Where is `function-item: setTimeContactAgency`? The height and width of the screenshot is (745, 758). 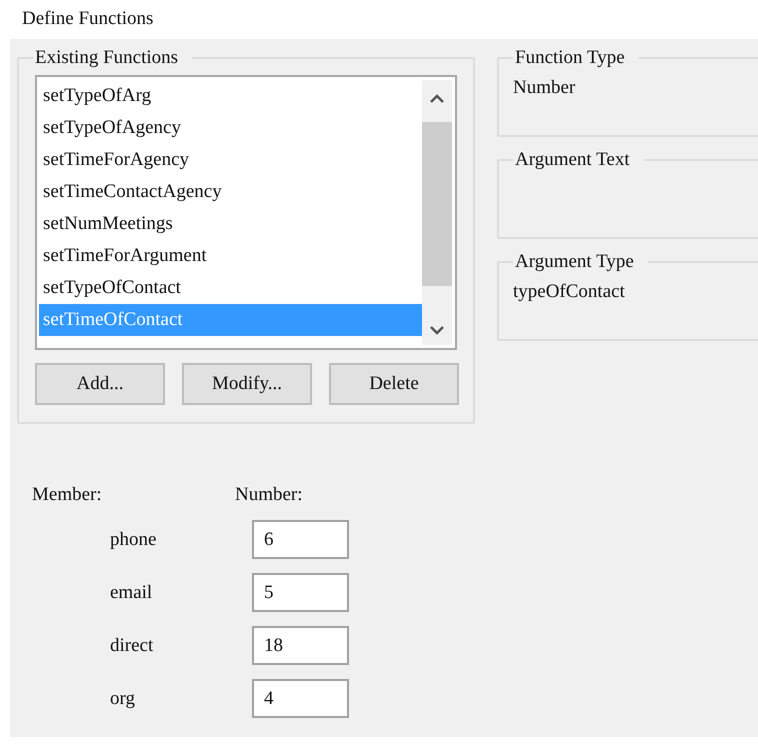 function-item: setTimeContactAgency is located at coordinates (230, 192).